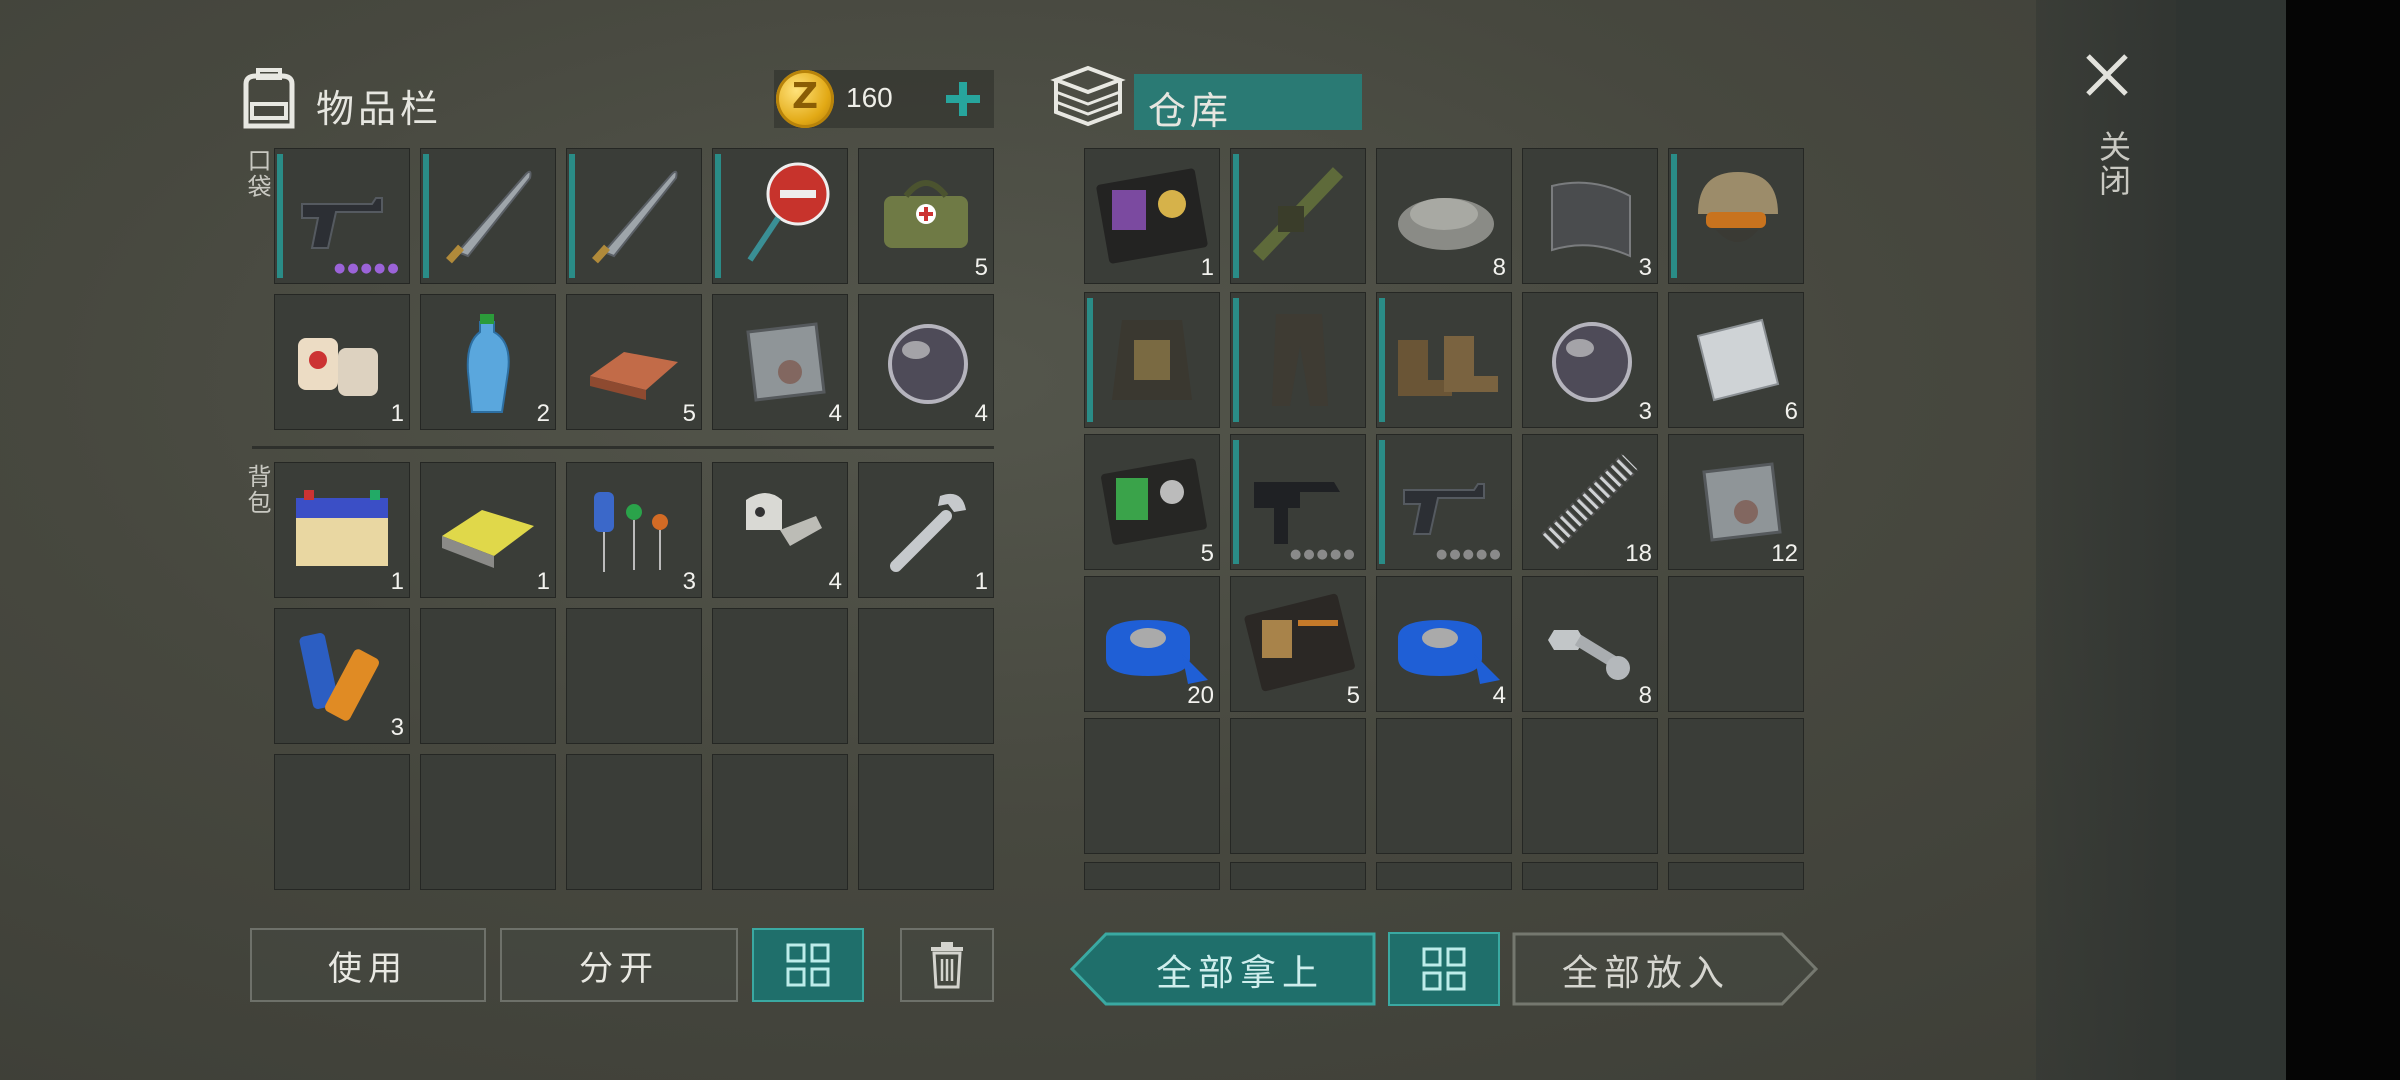 The height and width of the screenshot is (1080, 2400). What do you see at coordinates (1152, 644) in the screenshot?
I see `storage-slot: 20` at bounding box center [1152, 644].